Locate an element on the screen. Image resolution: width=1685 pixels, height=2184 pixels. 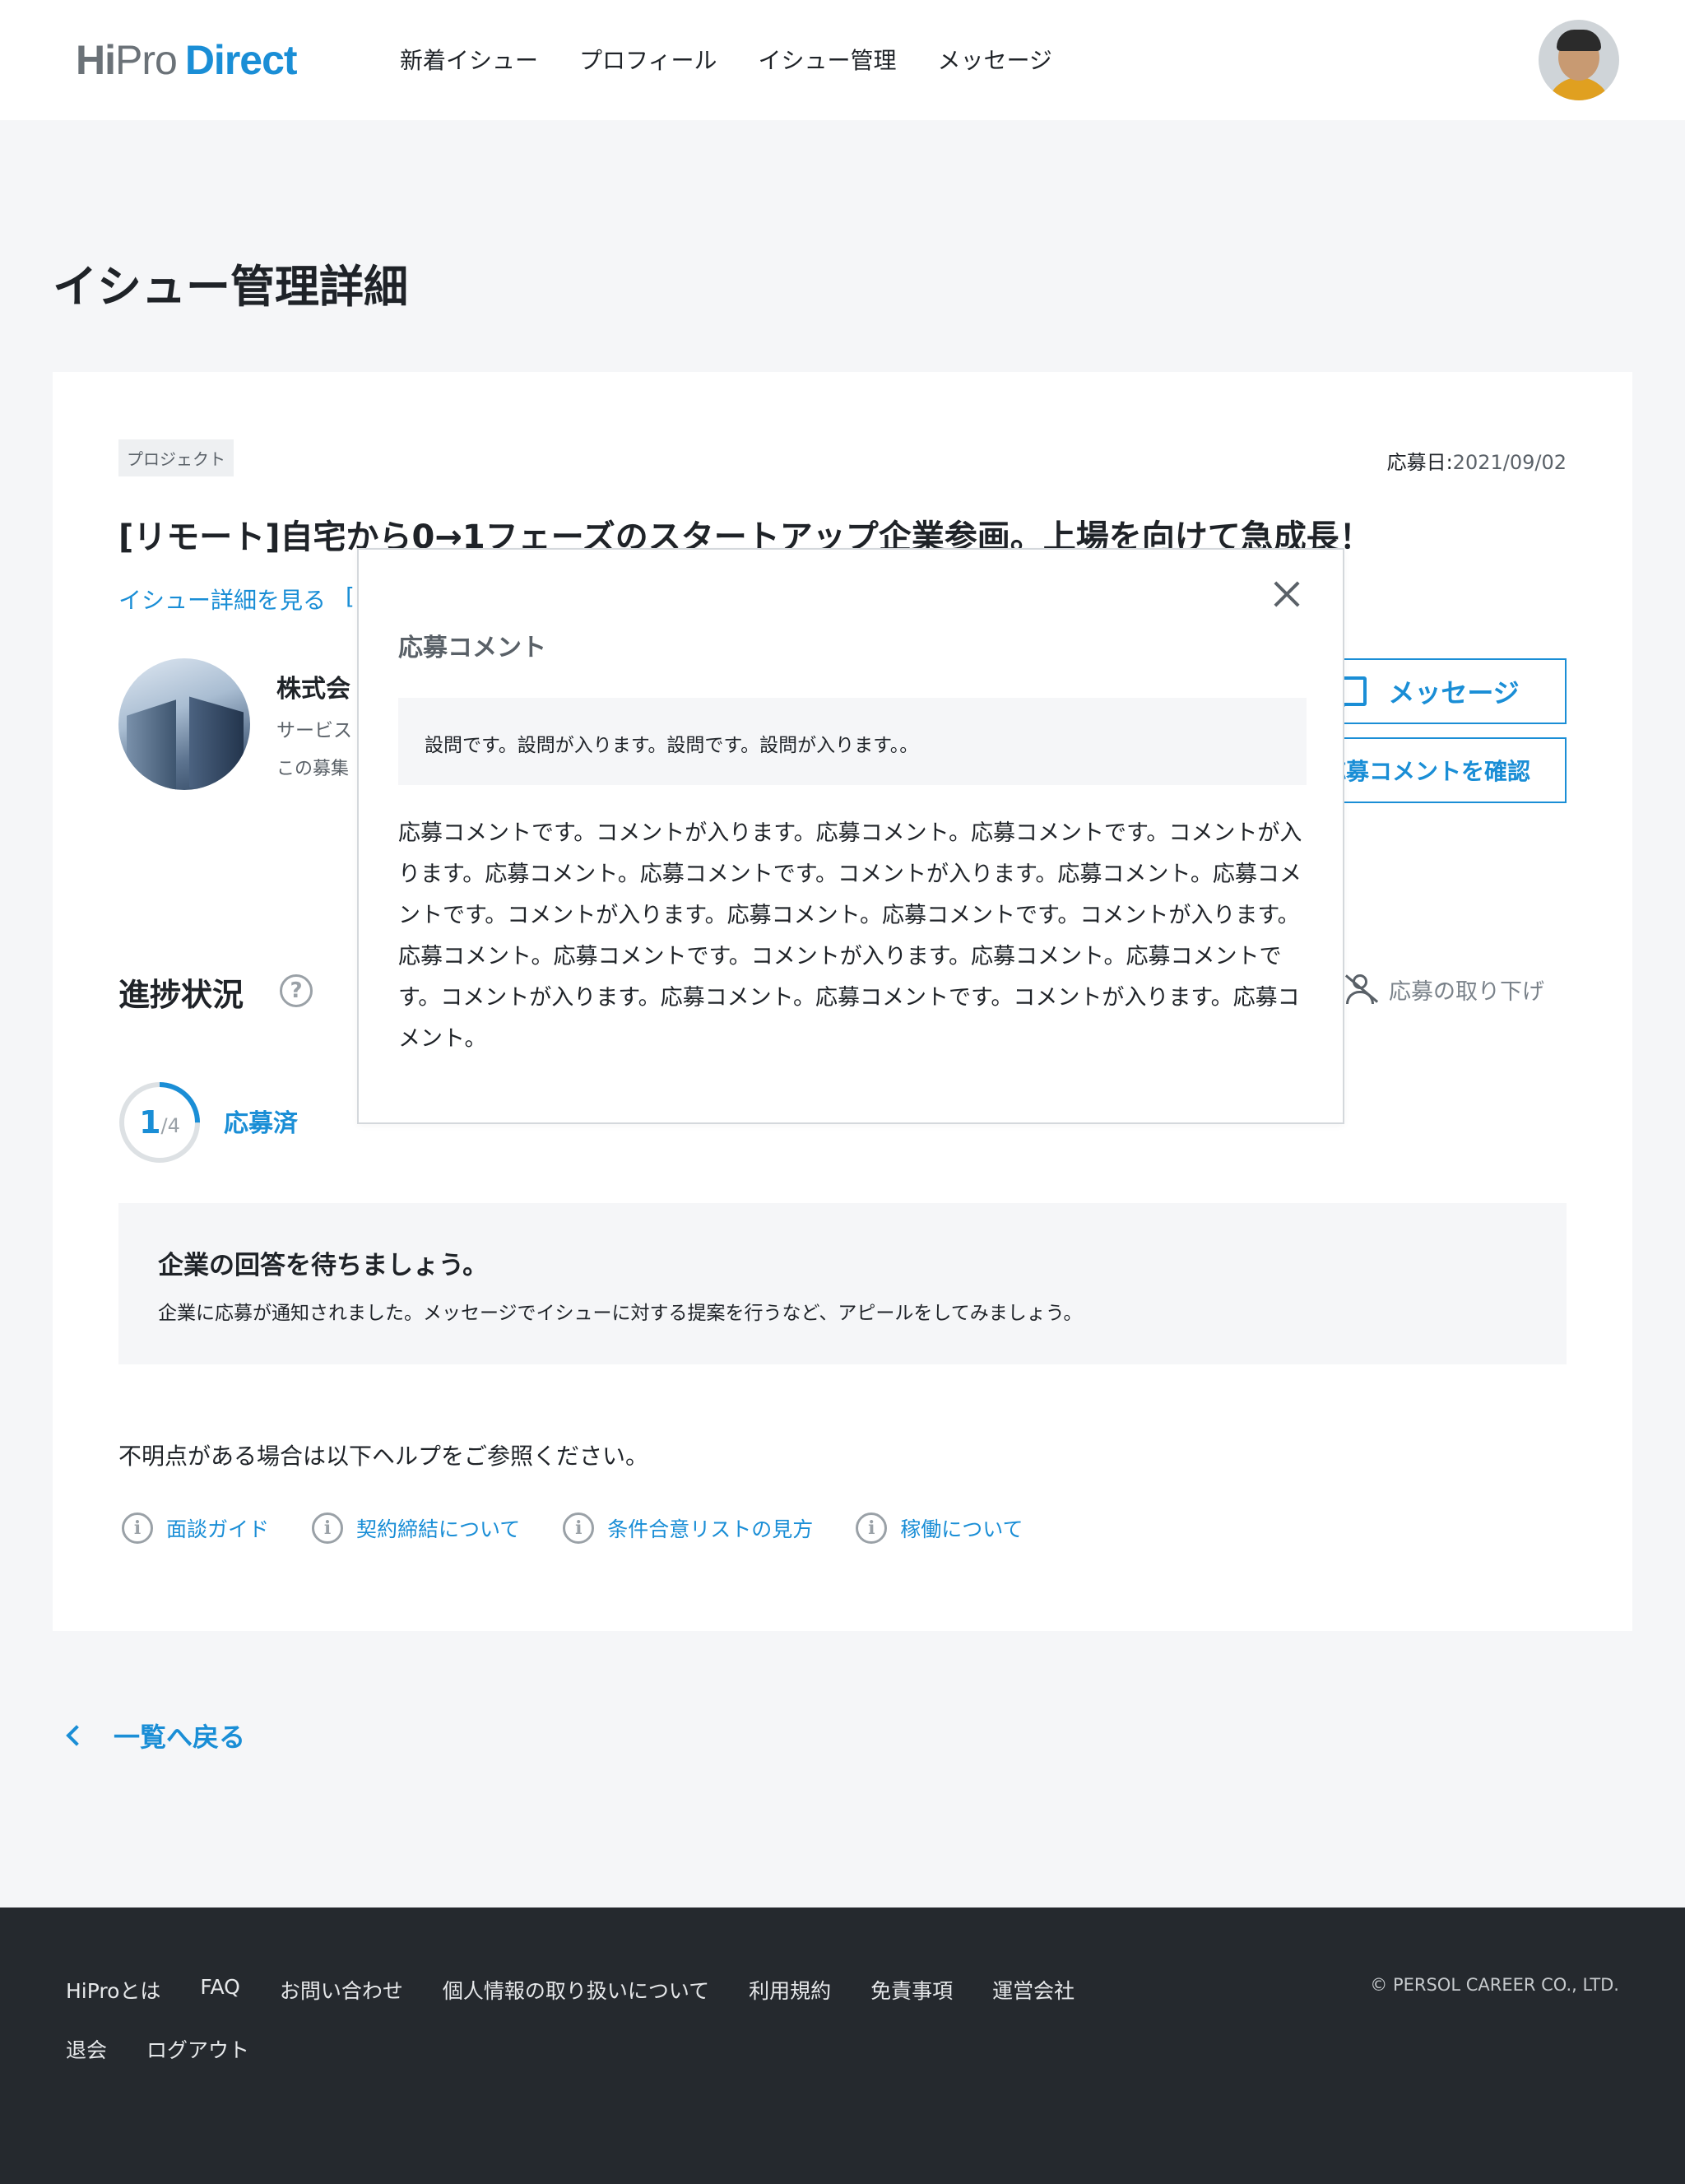
progress-title: 進捗状況 is located at coordinates (181, 995).